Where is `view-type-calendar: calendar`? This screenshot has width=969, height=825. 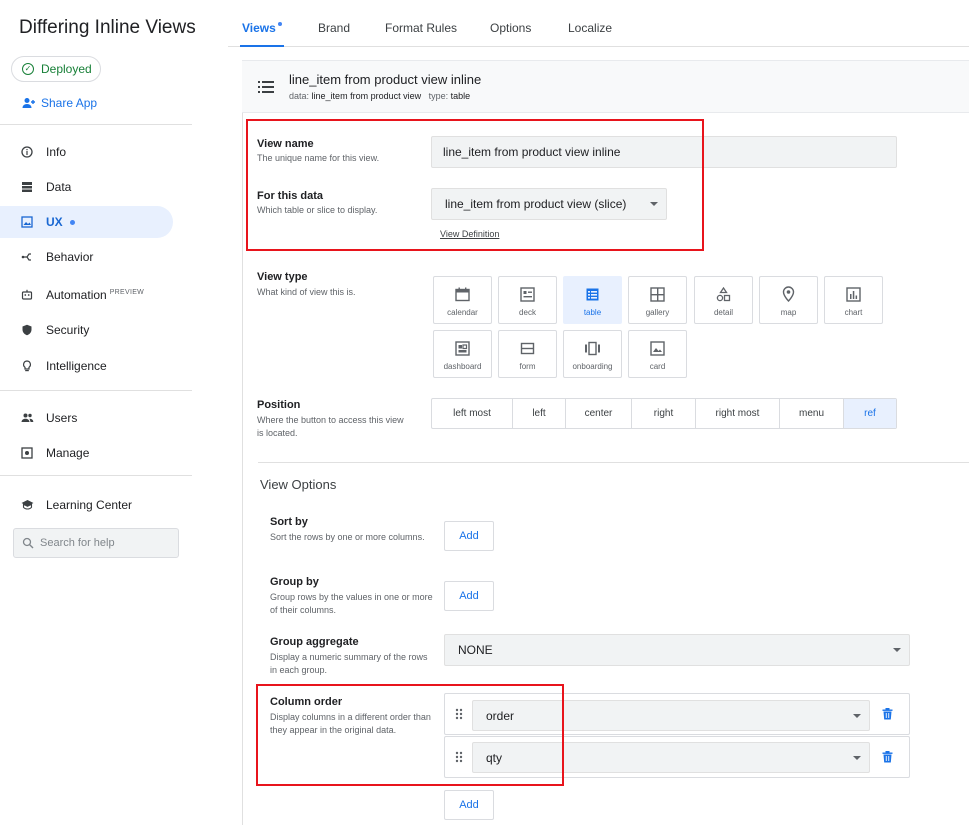
view-type-calendar: calendar is located at coordinates (462, 300).